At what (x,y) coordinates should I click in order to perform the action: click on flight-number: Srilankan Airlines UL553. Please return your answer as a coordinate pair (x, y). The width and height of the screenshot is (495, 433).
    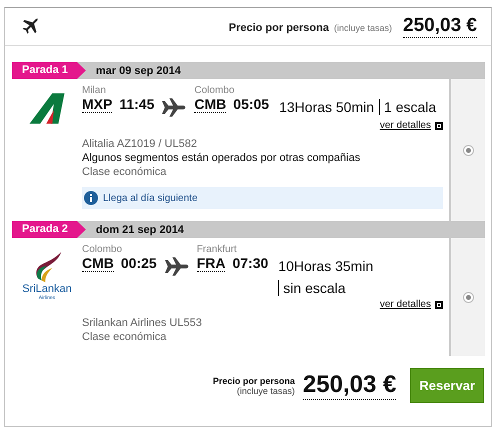
    Looking at the image, I should click on (142, 323).